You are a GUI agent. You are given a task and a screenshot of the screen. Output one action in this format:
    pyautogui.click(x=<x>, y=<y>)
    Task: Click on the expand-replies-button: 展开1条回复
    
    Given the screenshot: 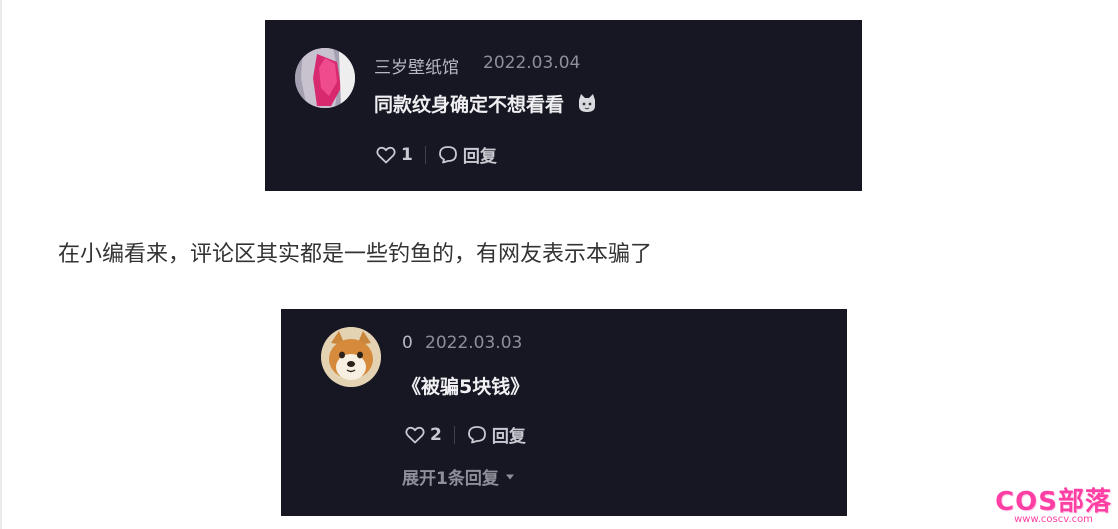 What is the action you would take?
    pyautogui.click(x=458, y=476)
    